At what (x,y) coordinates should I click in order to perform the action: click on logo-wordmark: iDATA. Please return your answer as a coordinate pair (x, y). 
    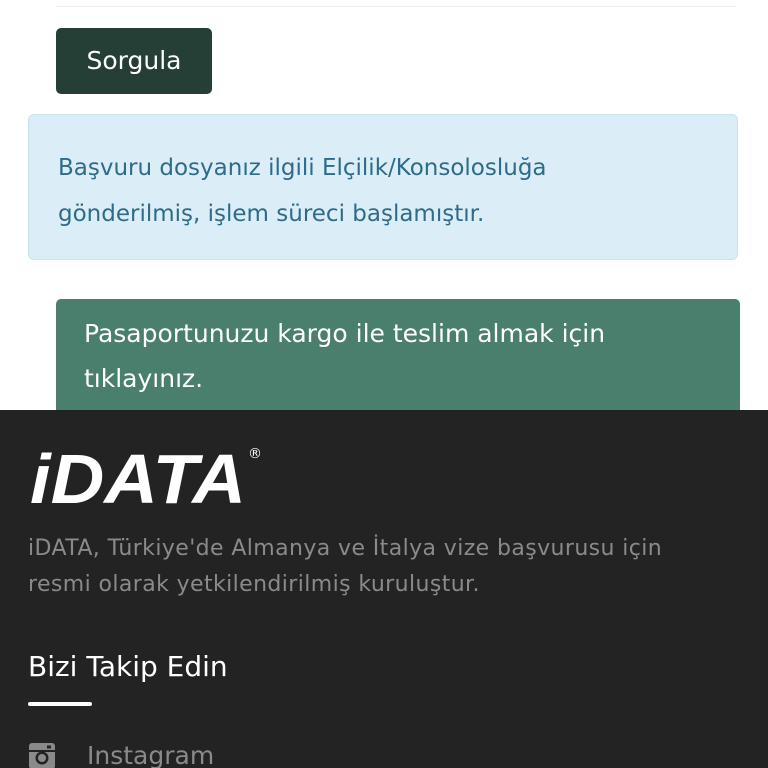
    Looking at the image, I should click on (138, 475).